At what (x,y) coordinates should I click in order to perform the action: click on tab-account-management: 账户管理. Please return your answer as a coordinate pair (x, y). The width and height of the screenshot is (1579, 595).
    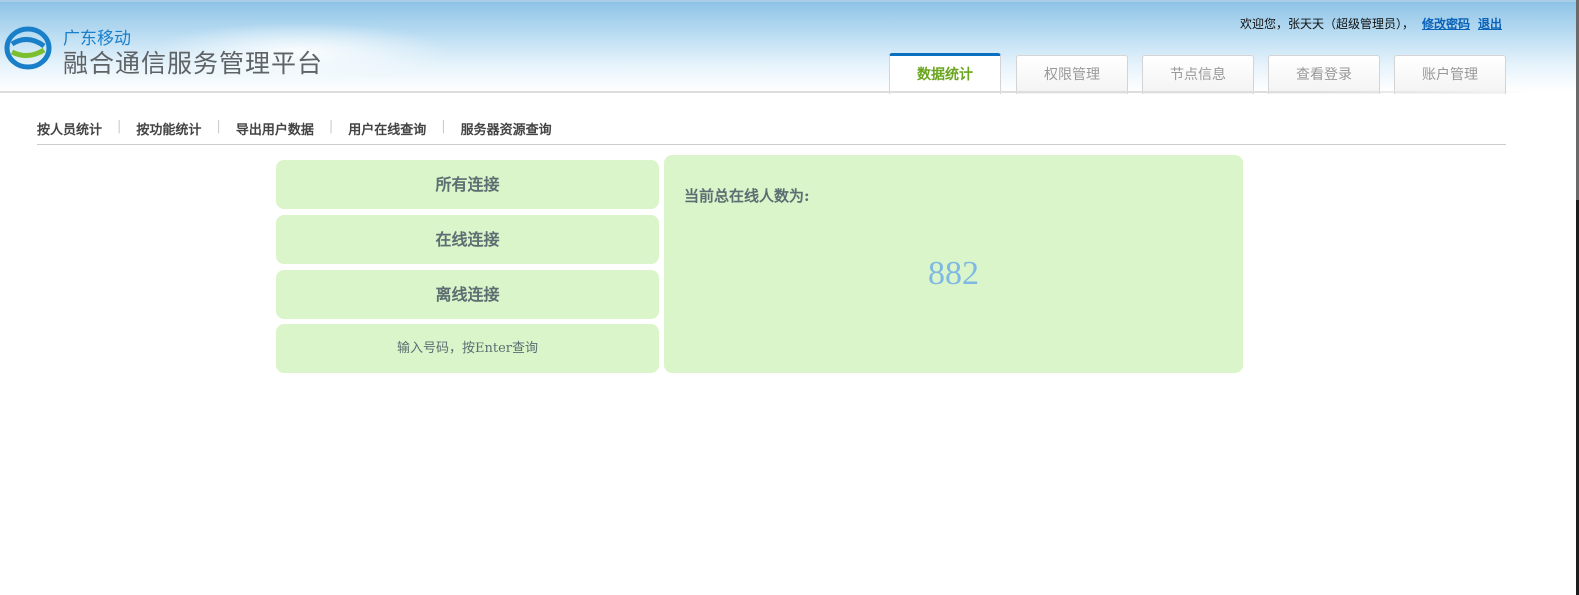
    Looking at the image, I should click on (1450, 74).